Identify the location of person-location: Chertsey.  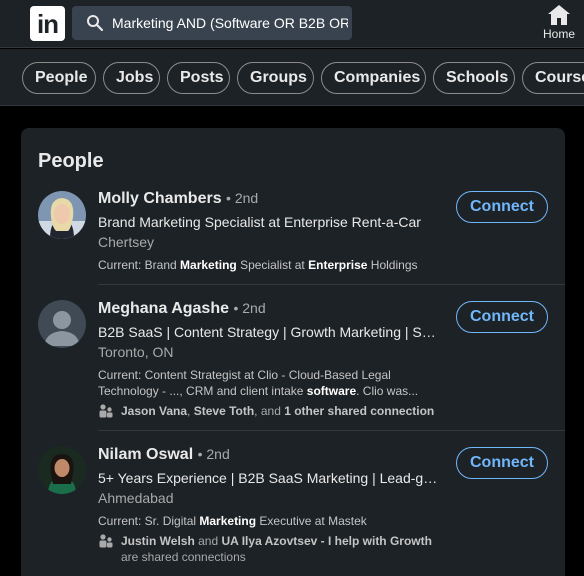
(126, 242).